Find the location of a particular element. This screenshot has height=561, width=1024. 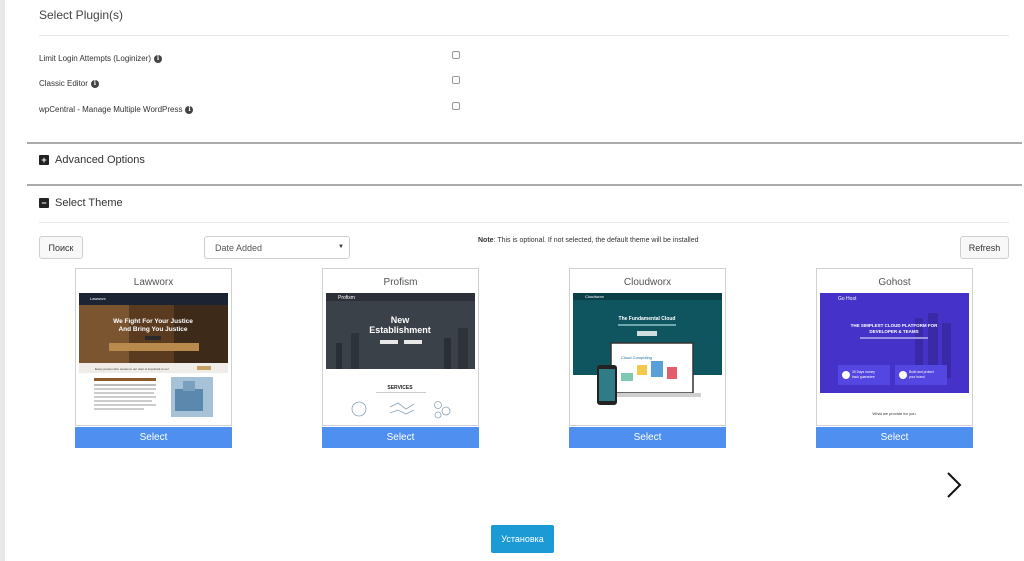

advanced-options-toggle: + Advanced Options is located at coordinates (92, 160).